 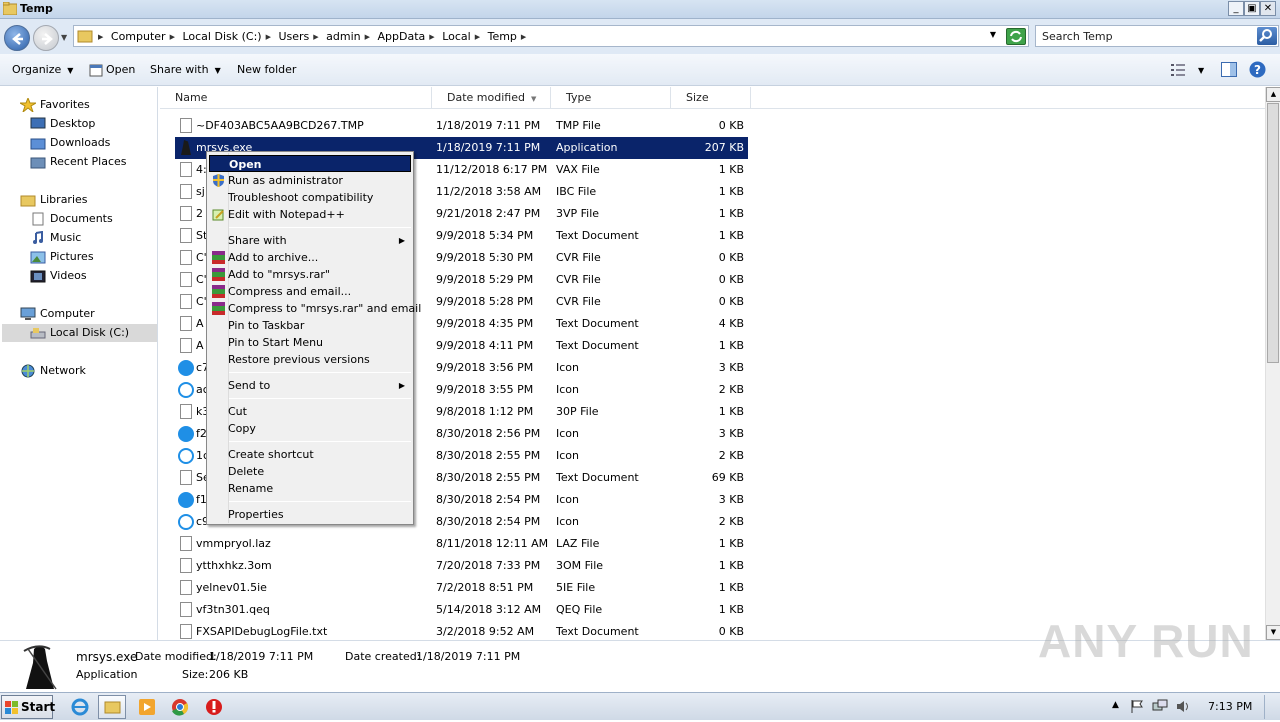 I want to click on network-tray-icon, so click(x=1160, y=706).